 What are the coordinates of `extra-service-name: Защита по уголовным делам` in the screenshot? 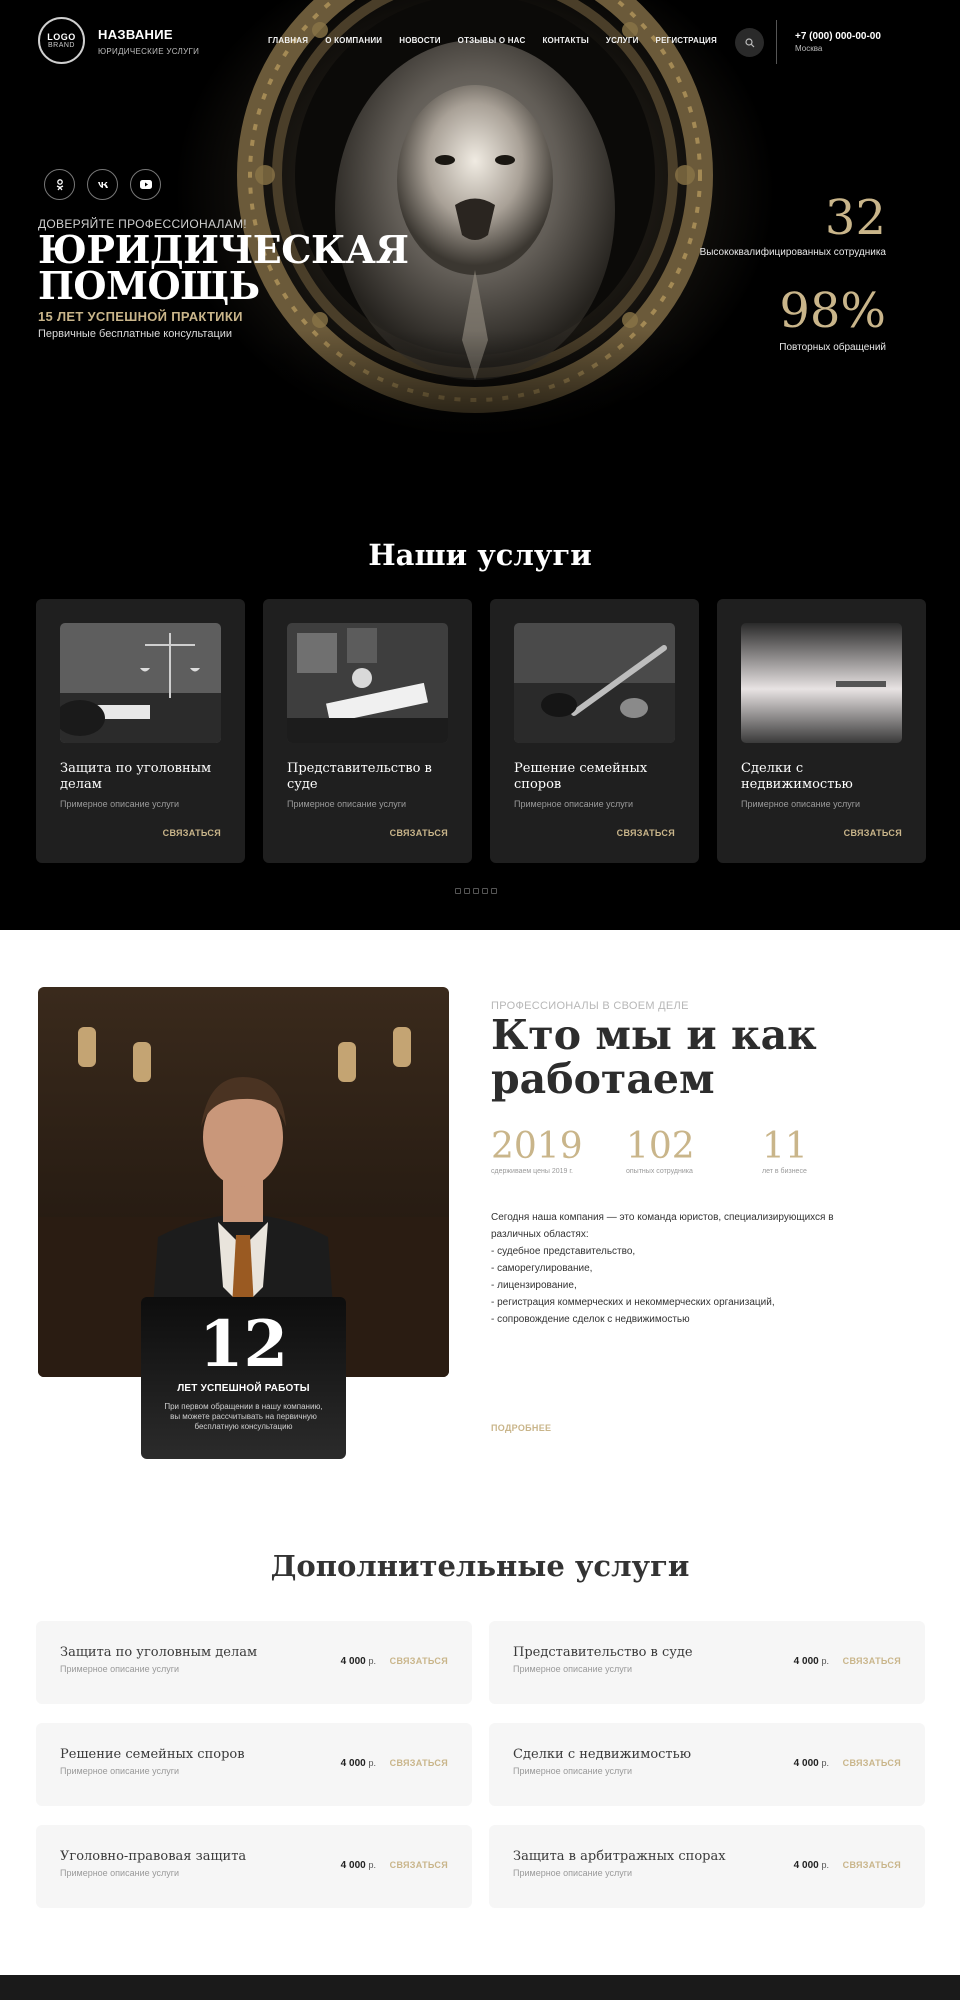 It's located at (159, 1652).